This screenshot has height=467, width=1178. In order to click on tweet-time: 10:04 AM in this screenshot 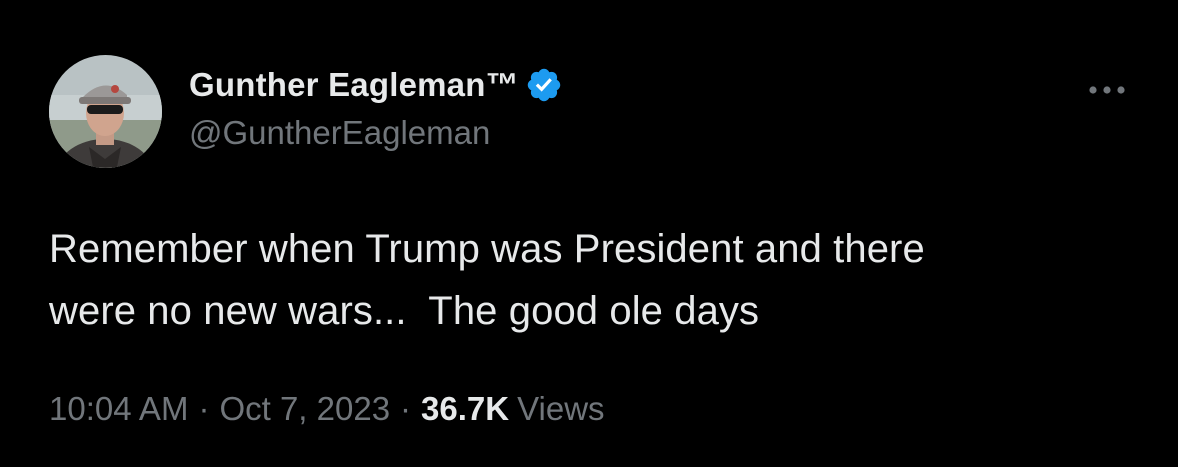, I will do `click(118, 409)`.